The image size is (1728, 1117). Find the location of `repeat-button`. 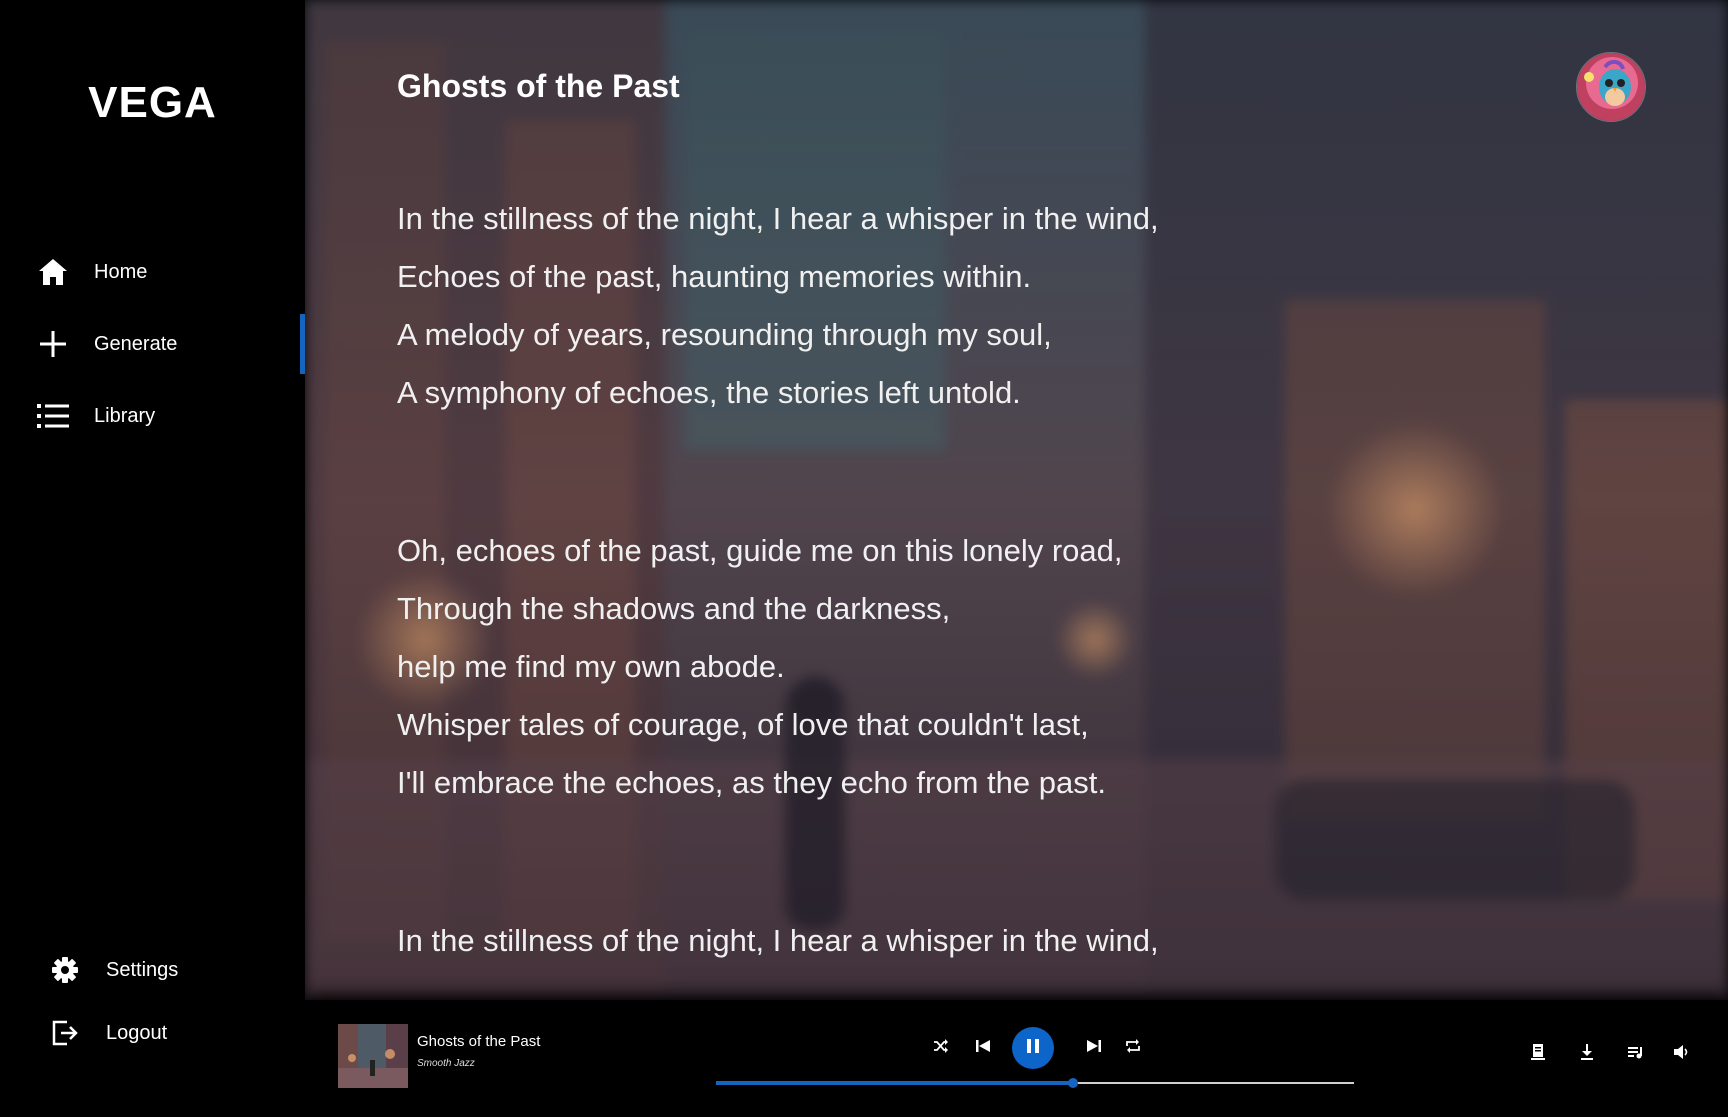

repeat-button is located at coordinates (1133, 1048).